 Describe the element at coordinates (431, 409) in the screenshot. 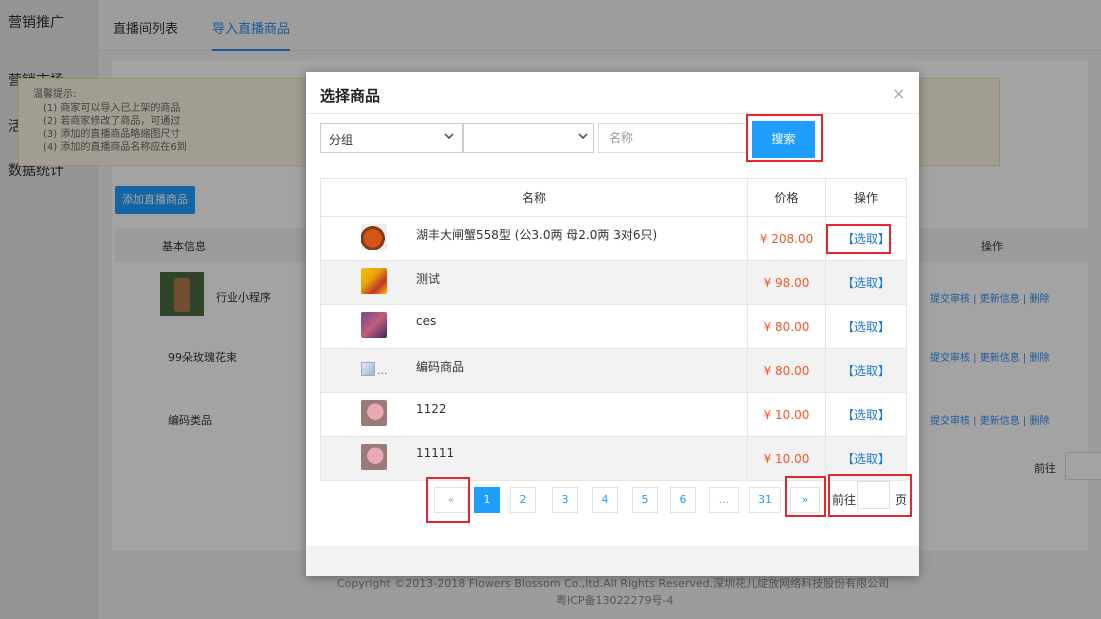

I see `goods-name: 1122` at that location.